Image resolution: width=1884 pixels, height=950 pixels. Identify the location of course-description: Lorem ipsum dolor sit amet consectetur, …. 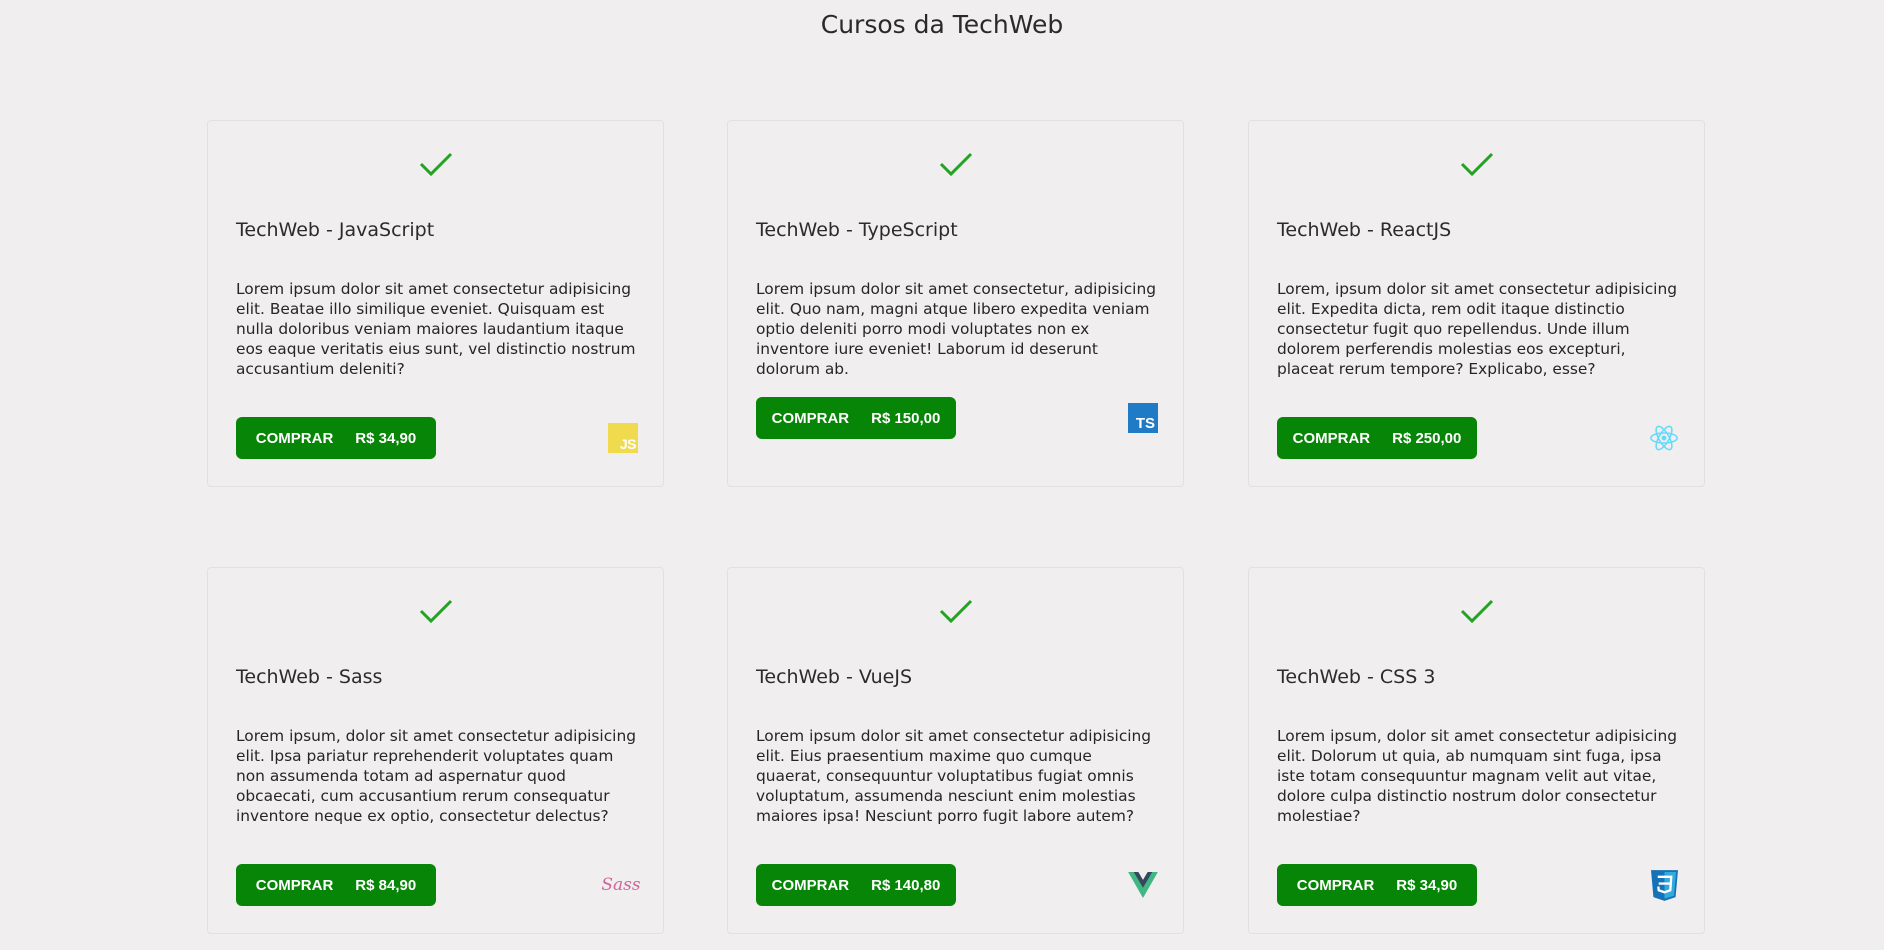
(956, 329).